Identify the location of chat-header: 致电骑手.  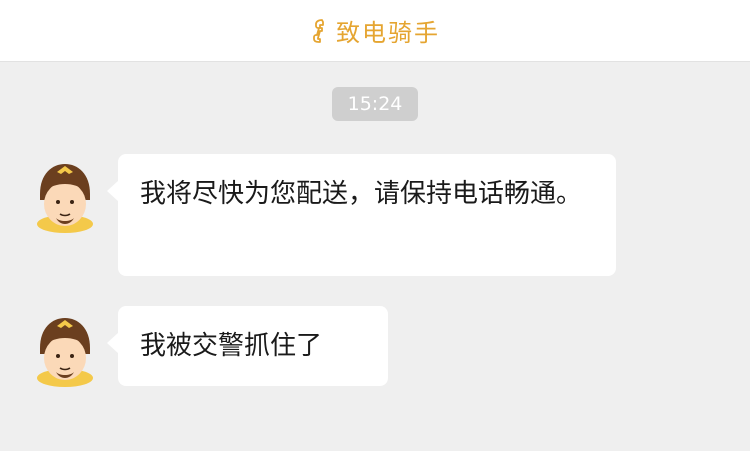
(375, 31).